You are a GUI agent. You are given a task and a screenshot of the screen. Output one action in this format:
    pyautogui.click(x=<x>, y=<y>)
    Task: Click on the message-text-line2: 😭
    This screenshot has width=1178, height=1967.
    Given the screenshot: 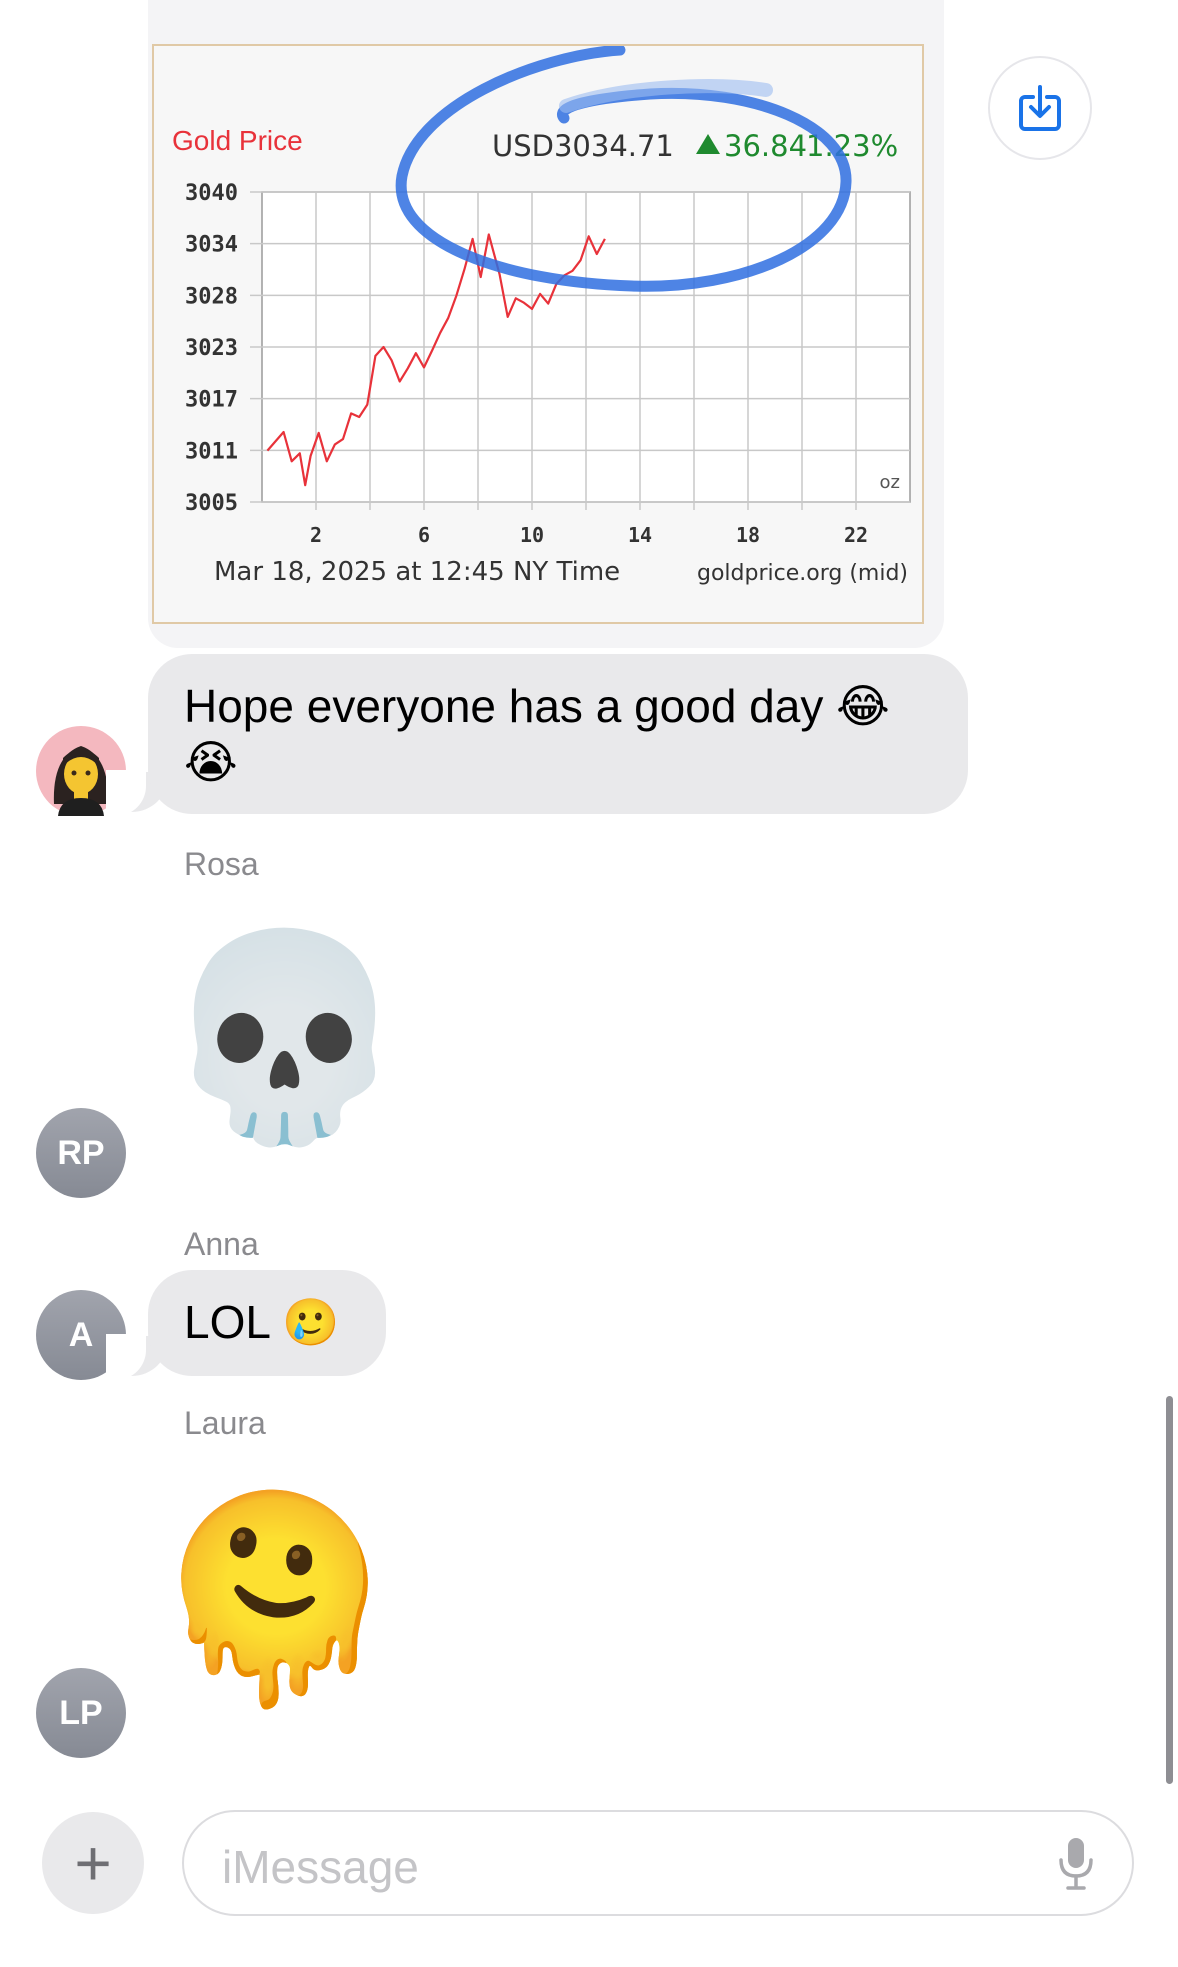 What is the action you would take?
    pyautogui.click(x=211, y=762)
    